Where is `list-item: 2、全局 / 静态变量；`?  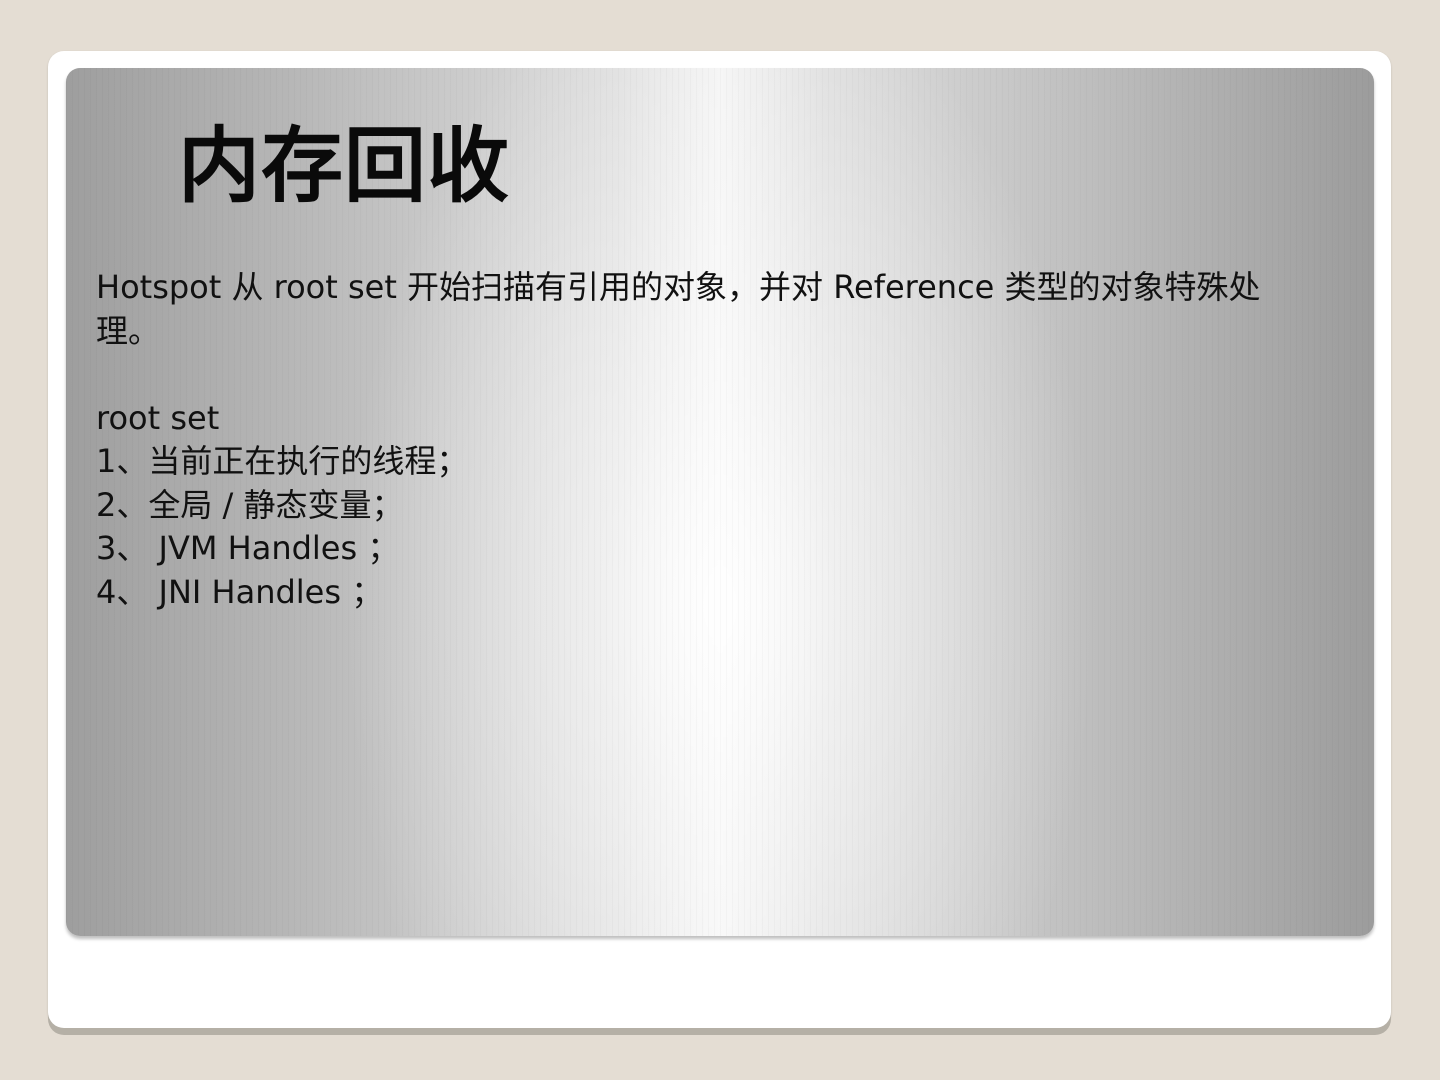
list-item: 2、全局 / 静态变量； is located at coordinates (250, 504).